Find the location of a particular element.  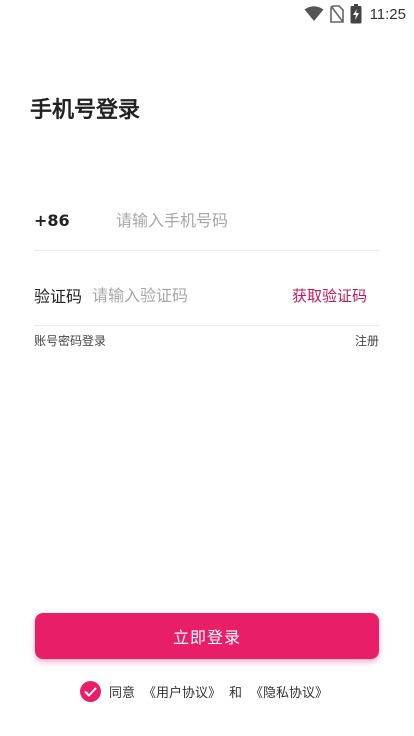

check-icon is located at coordinates (90, 691).